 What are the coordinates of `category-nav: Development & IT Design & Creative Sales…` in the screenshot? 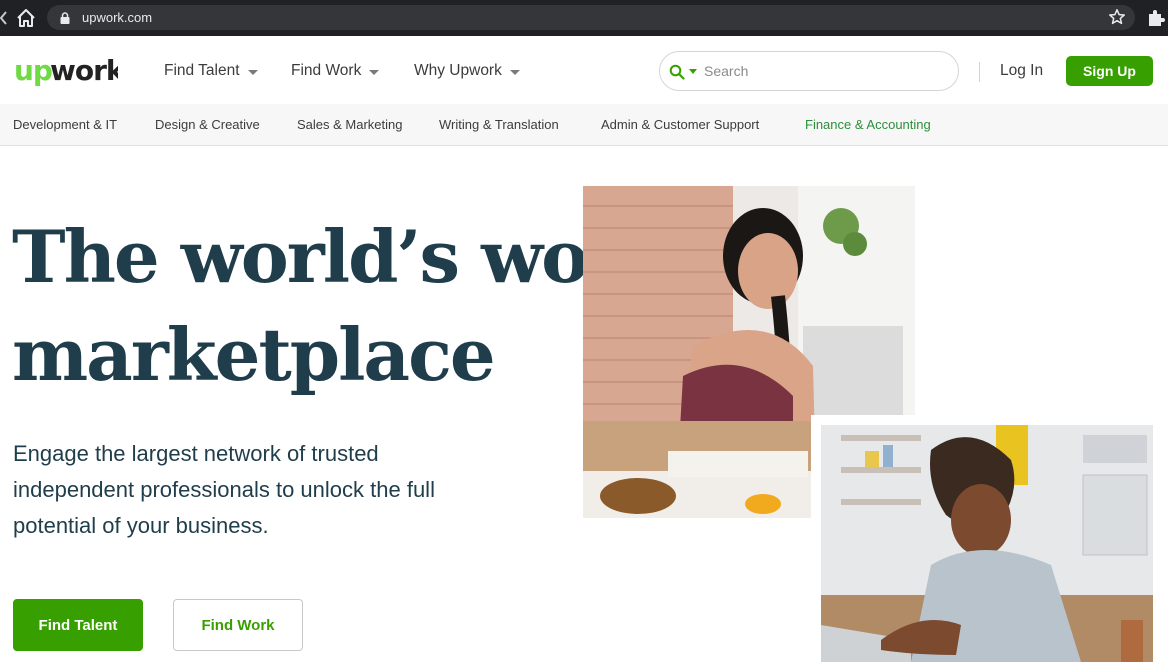 It's located at (584, 125).